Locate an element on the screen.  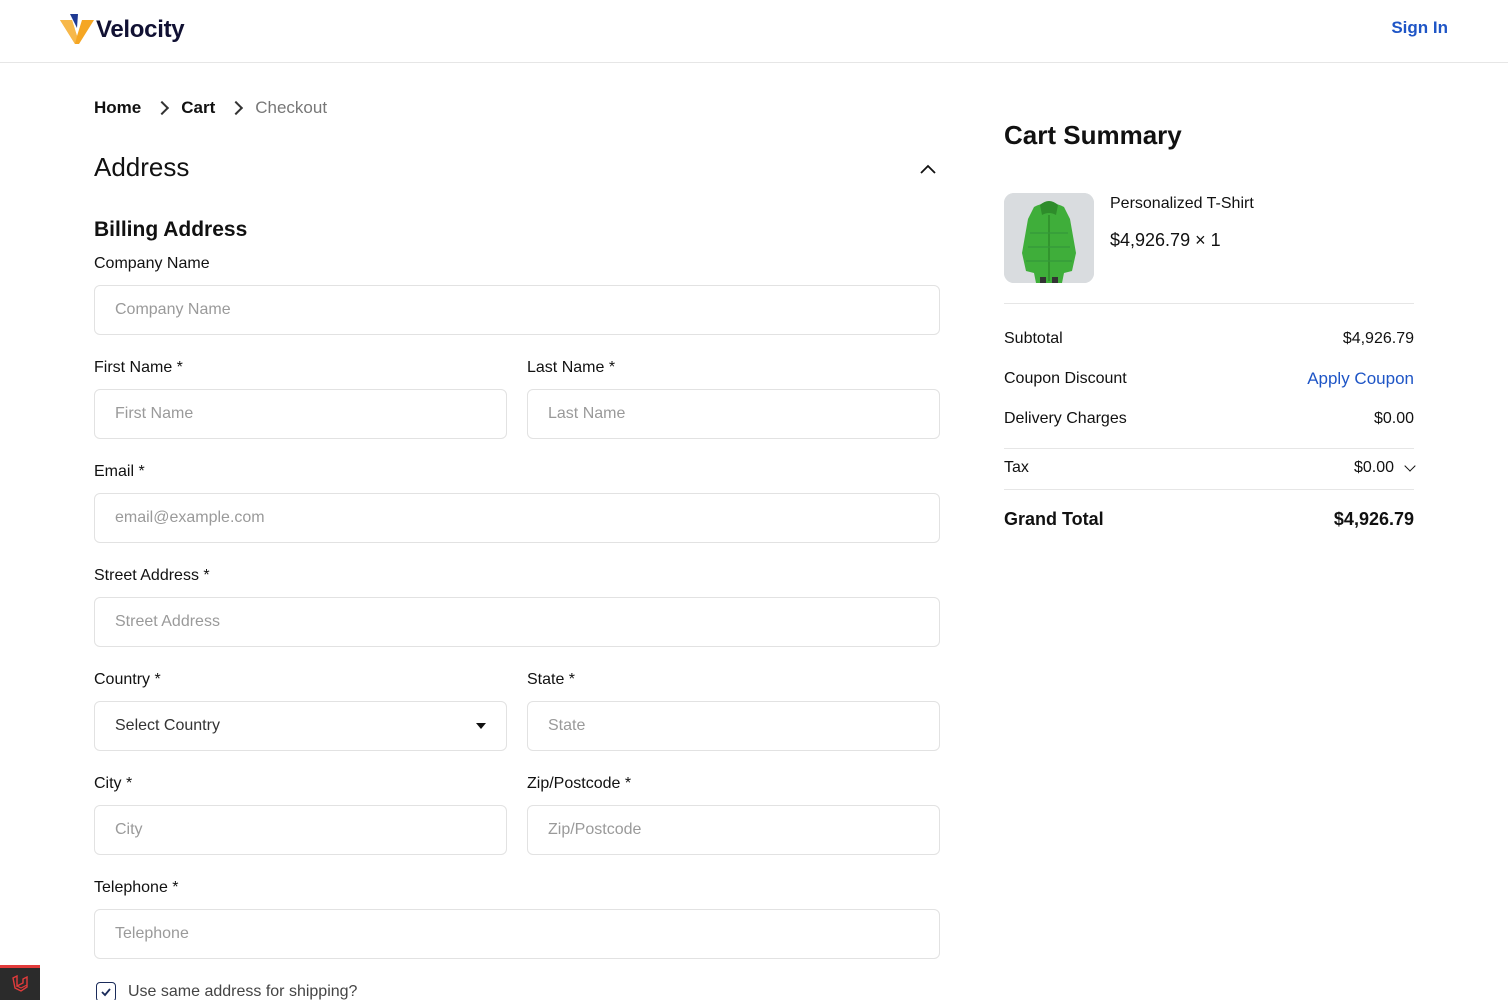
apply-coupon-link: Apply Coupon is located at coordinates (1360, 379).